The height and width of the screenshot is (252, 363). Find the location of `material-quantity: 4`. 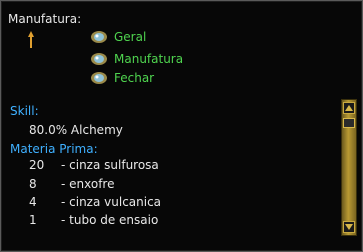

material-quantity: 4 is located at coordinates (33, 202).